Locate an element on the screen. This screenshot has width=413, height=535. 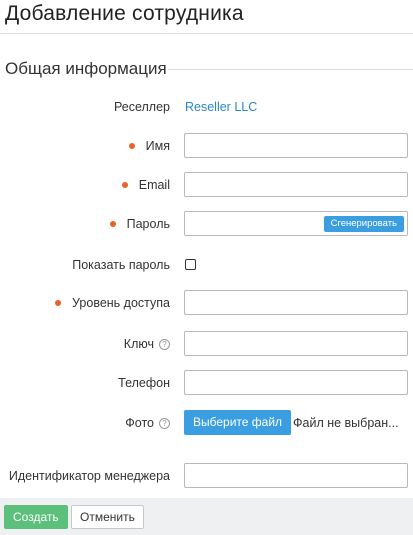
title-divider is located at coordinates (206, 33).